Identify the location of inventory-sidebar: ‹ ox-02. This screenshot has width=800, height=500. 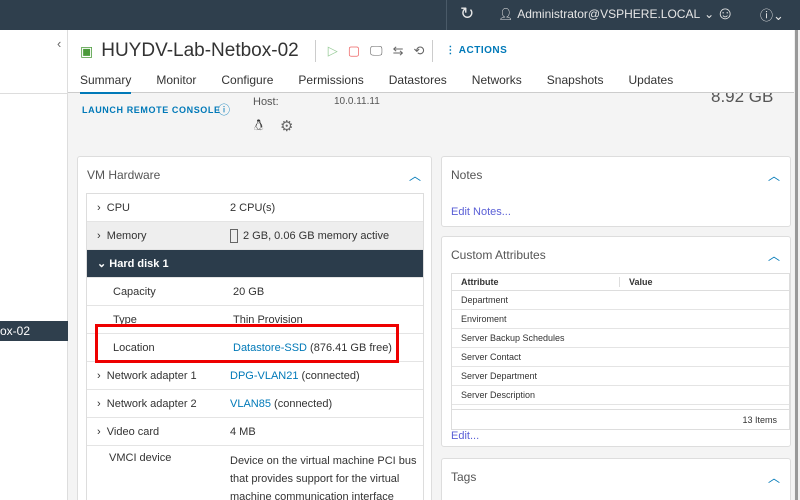
(34, 265).